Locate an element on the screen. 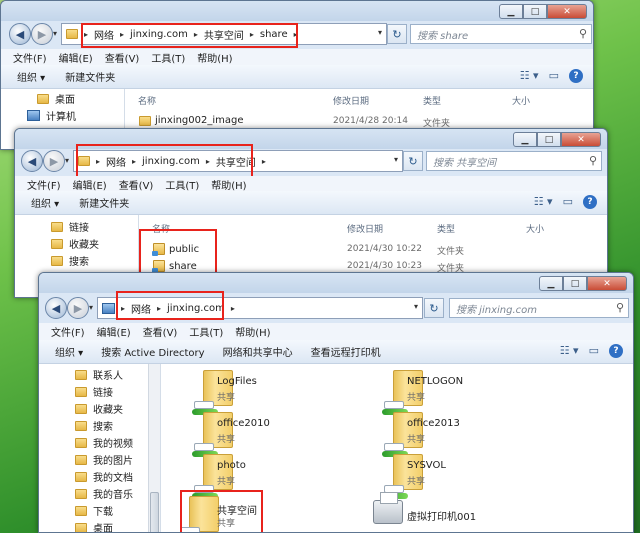 The height and width of the screenshot is (533, 640). address-bar: ▸ 网络 ▸ jinxing.com ▸ ▾ is located at coordinates (260, 308).